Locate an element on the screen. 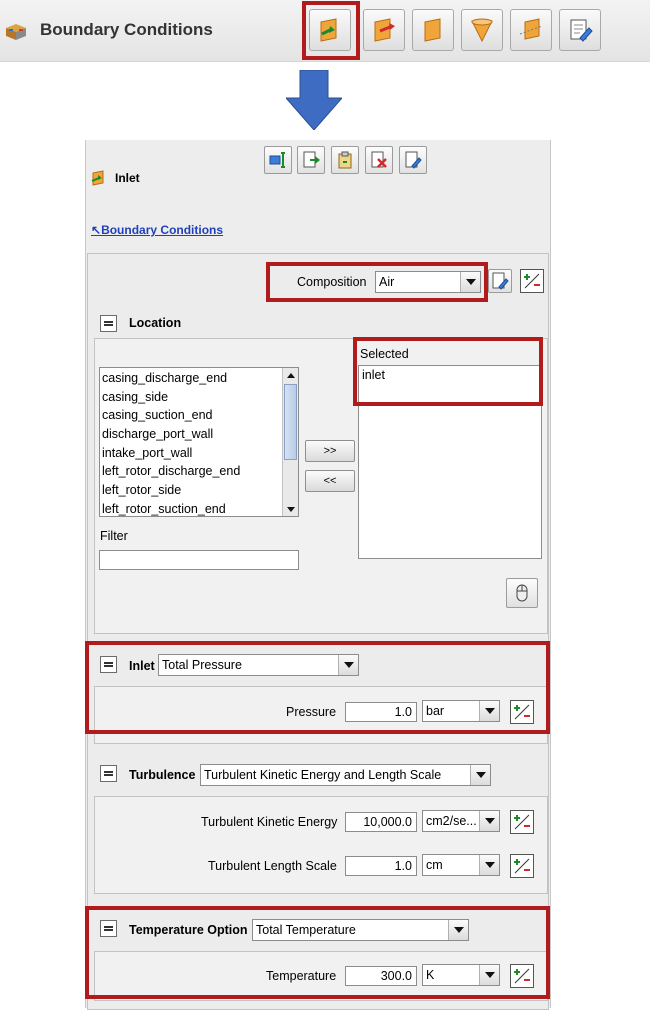  length-scale-expression-button is located at coordinates (522, 866).